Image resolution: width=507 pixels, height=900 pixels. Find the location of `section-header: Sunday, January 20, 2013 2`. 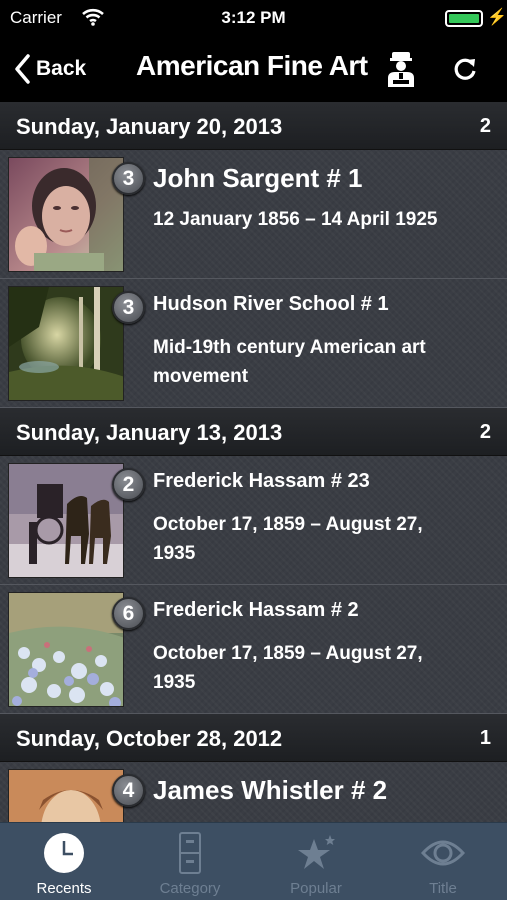

section-header: Sunday, January 20, 2013 2 is located at coordinates (253, 126).